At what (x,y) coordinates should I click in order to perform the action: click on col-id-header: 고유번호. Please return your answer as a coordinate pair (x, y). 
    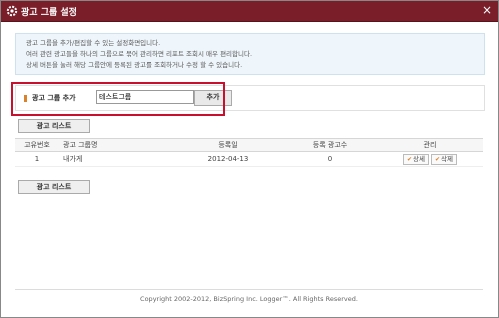
    Looking at the image, I should click on (37, 145).